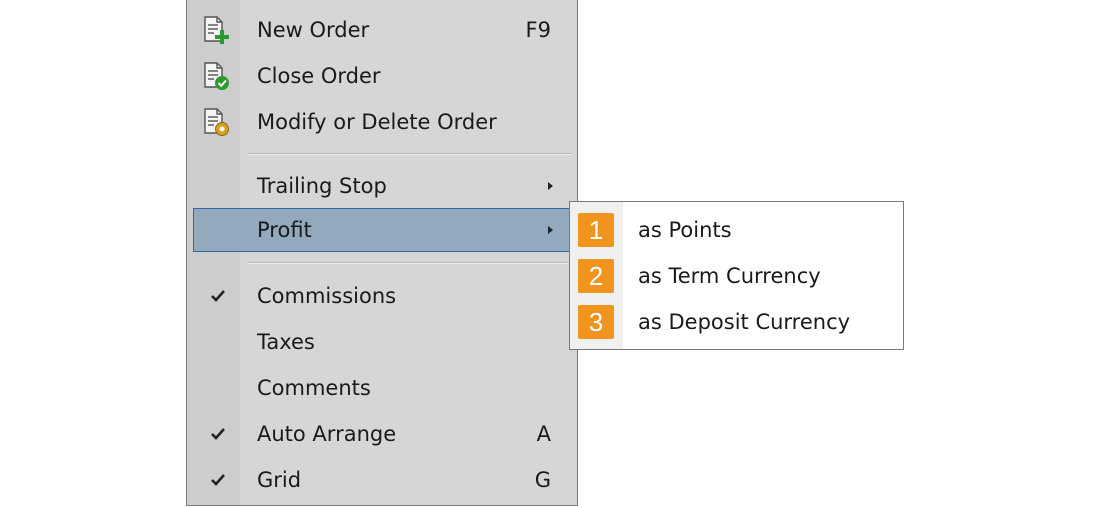 The image size is (1100, 508). I want to click on modify-order-icon, so click(216, 122).